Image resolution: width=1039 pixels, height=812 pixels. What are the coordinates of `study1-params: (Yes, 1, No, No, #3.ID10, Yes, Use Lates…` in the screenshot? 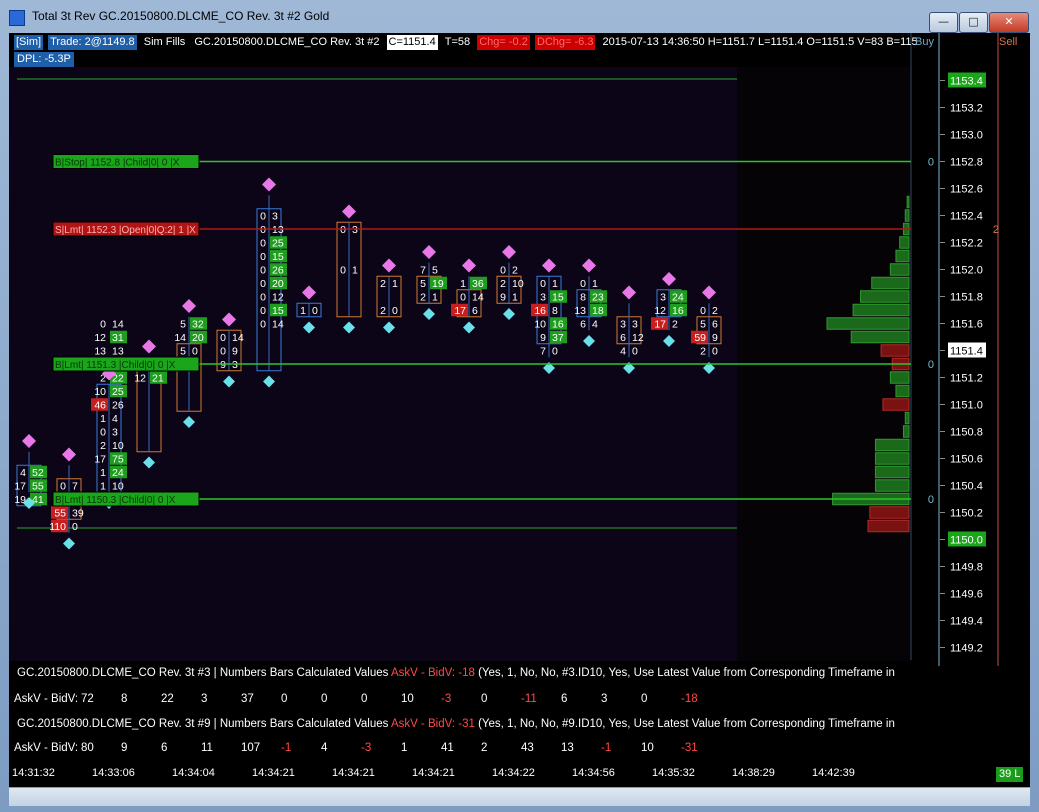 It's located at (686, 673).